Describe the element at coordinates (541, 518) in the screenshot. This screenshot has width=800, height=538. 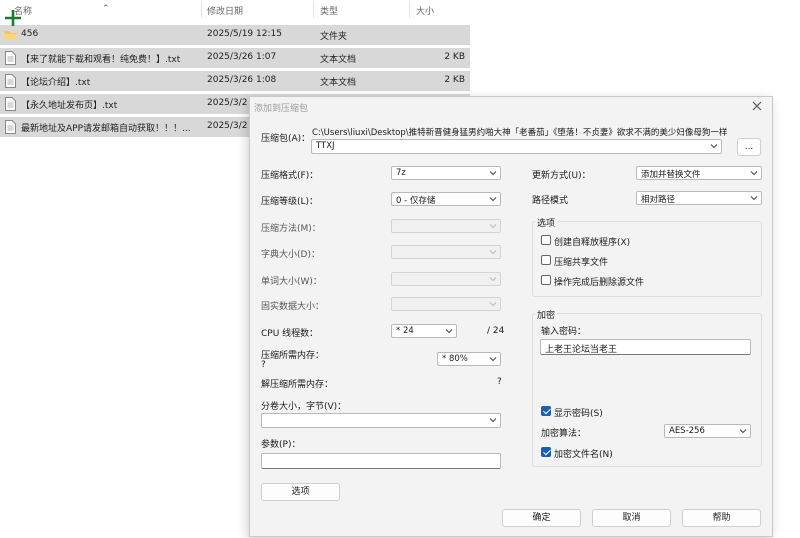
I see `ok-button: 确定` at that location.